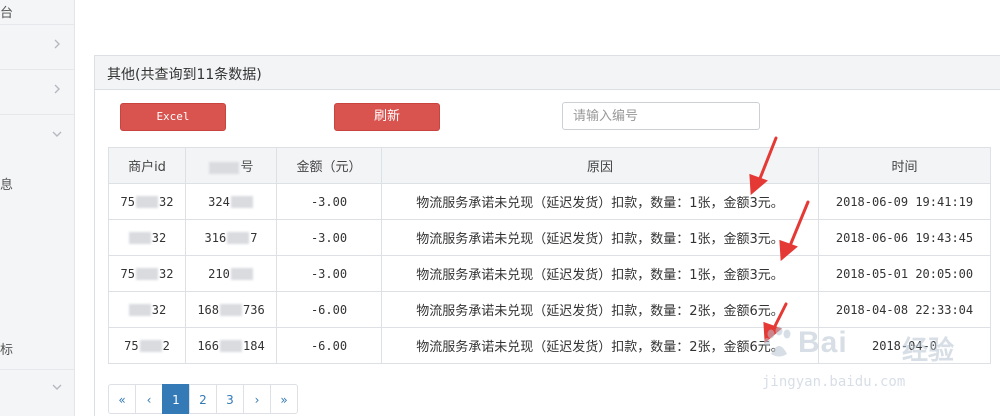  I want to click on merchant-id-cell: 75 2, so click(147, 345).